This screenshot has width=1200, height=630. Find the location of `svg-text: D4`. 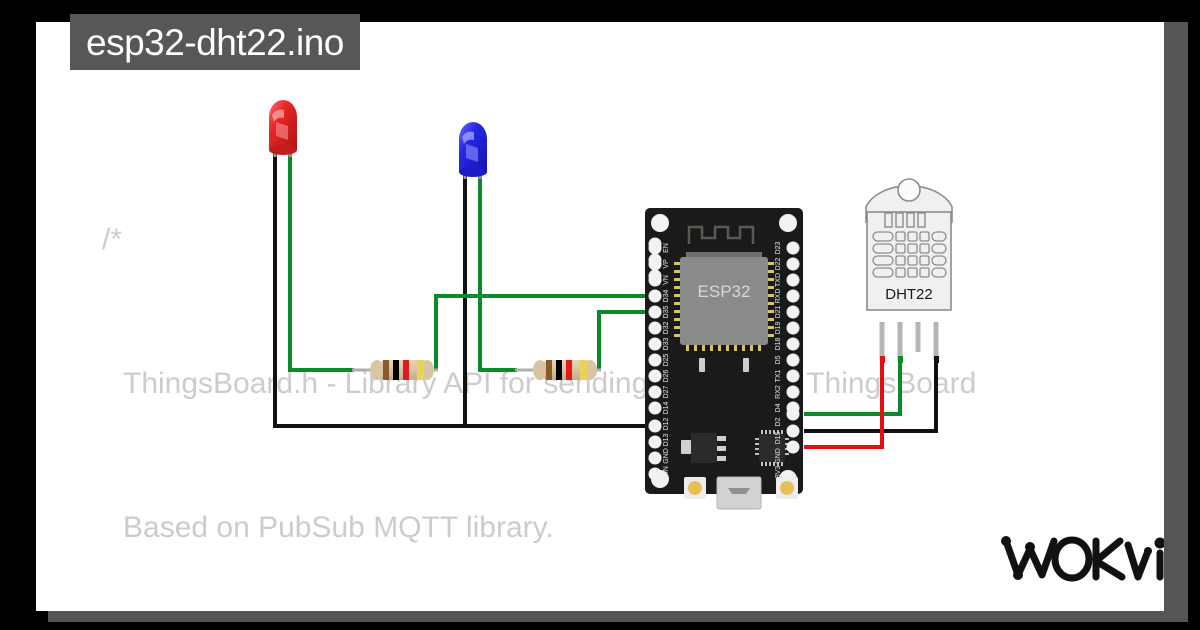

svg-text: D4 is located at coordinates (778, 407).